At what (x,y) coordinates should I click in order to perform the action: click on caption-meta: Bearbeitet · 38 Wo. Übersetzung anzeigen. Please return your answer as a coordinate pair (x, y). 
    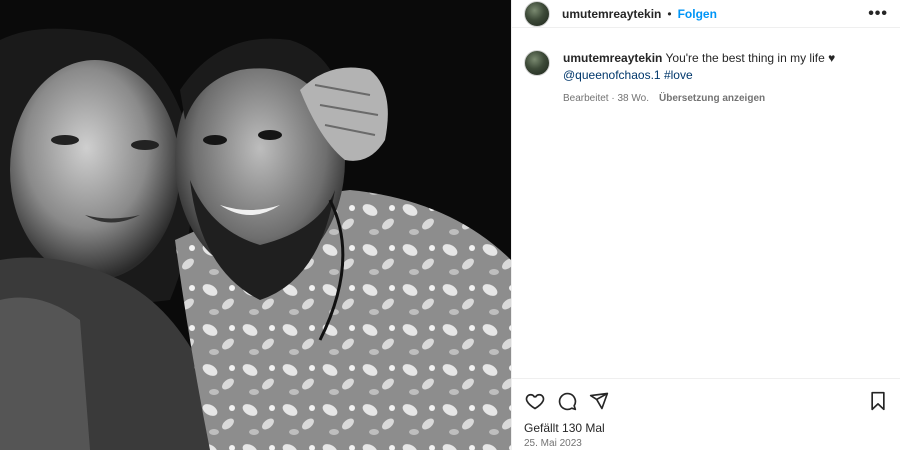
    Looking at the image, I should click on (713, 98).